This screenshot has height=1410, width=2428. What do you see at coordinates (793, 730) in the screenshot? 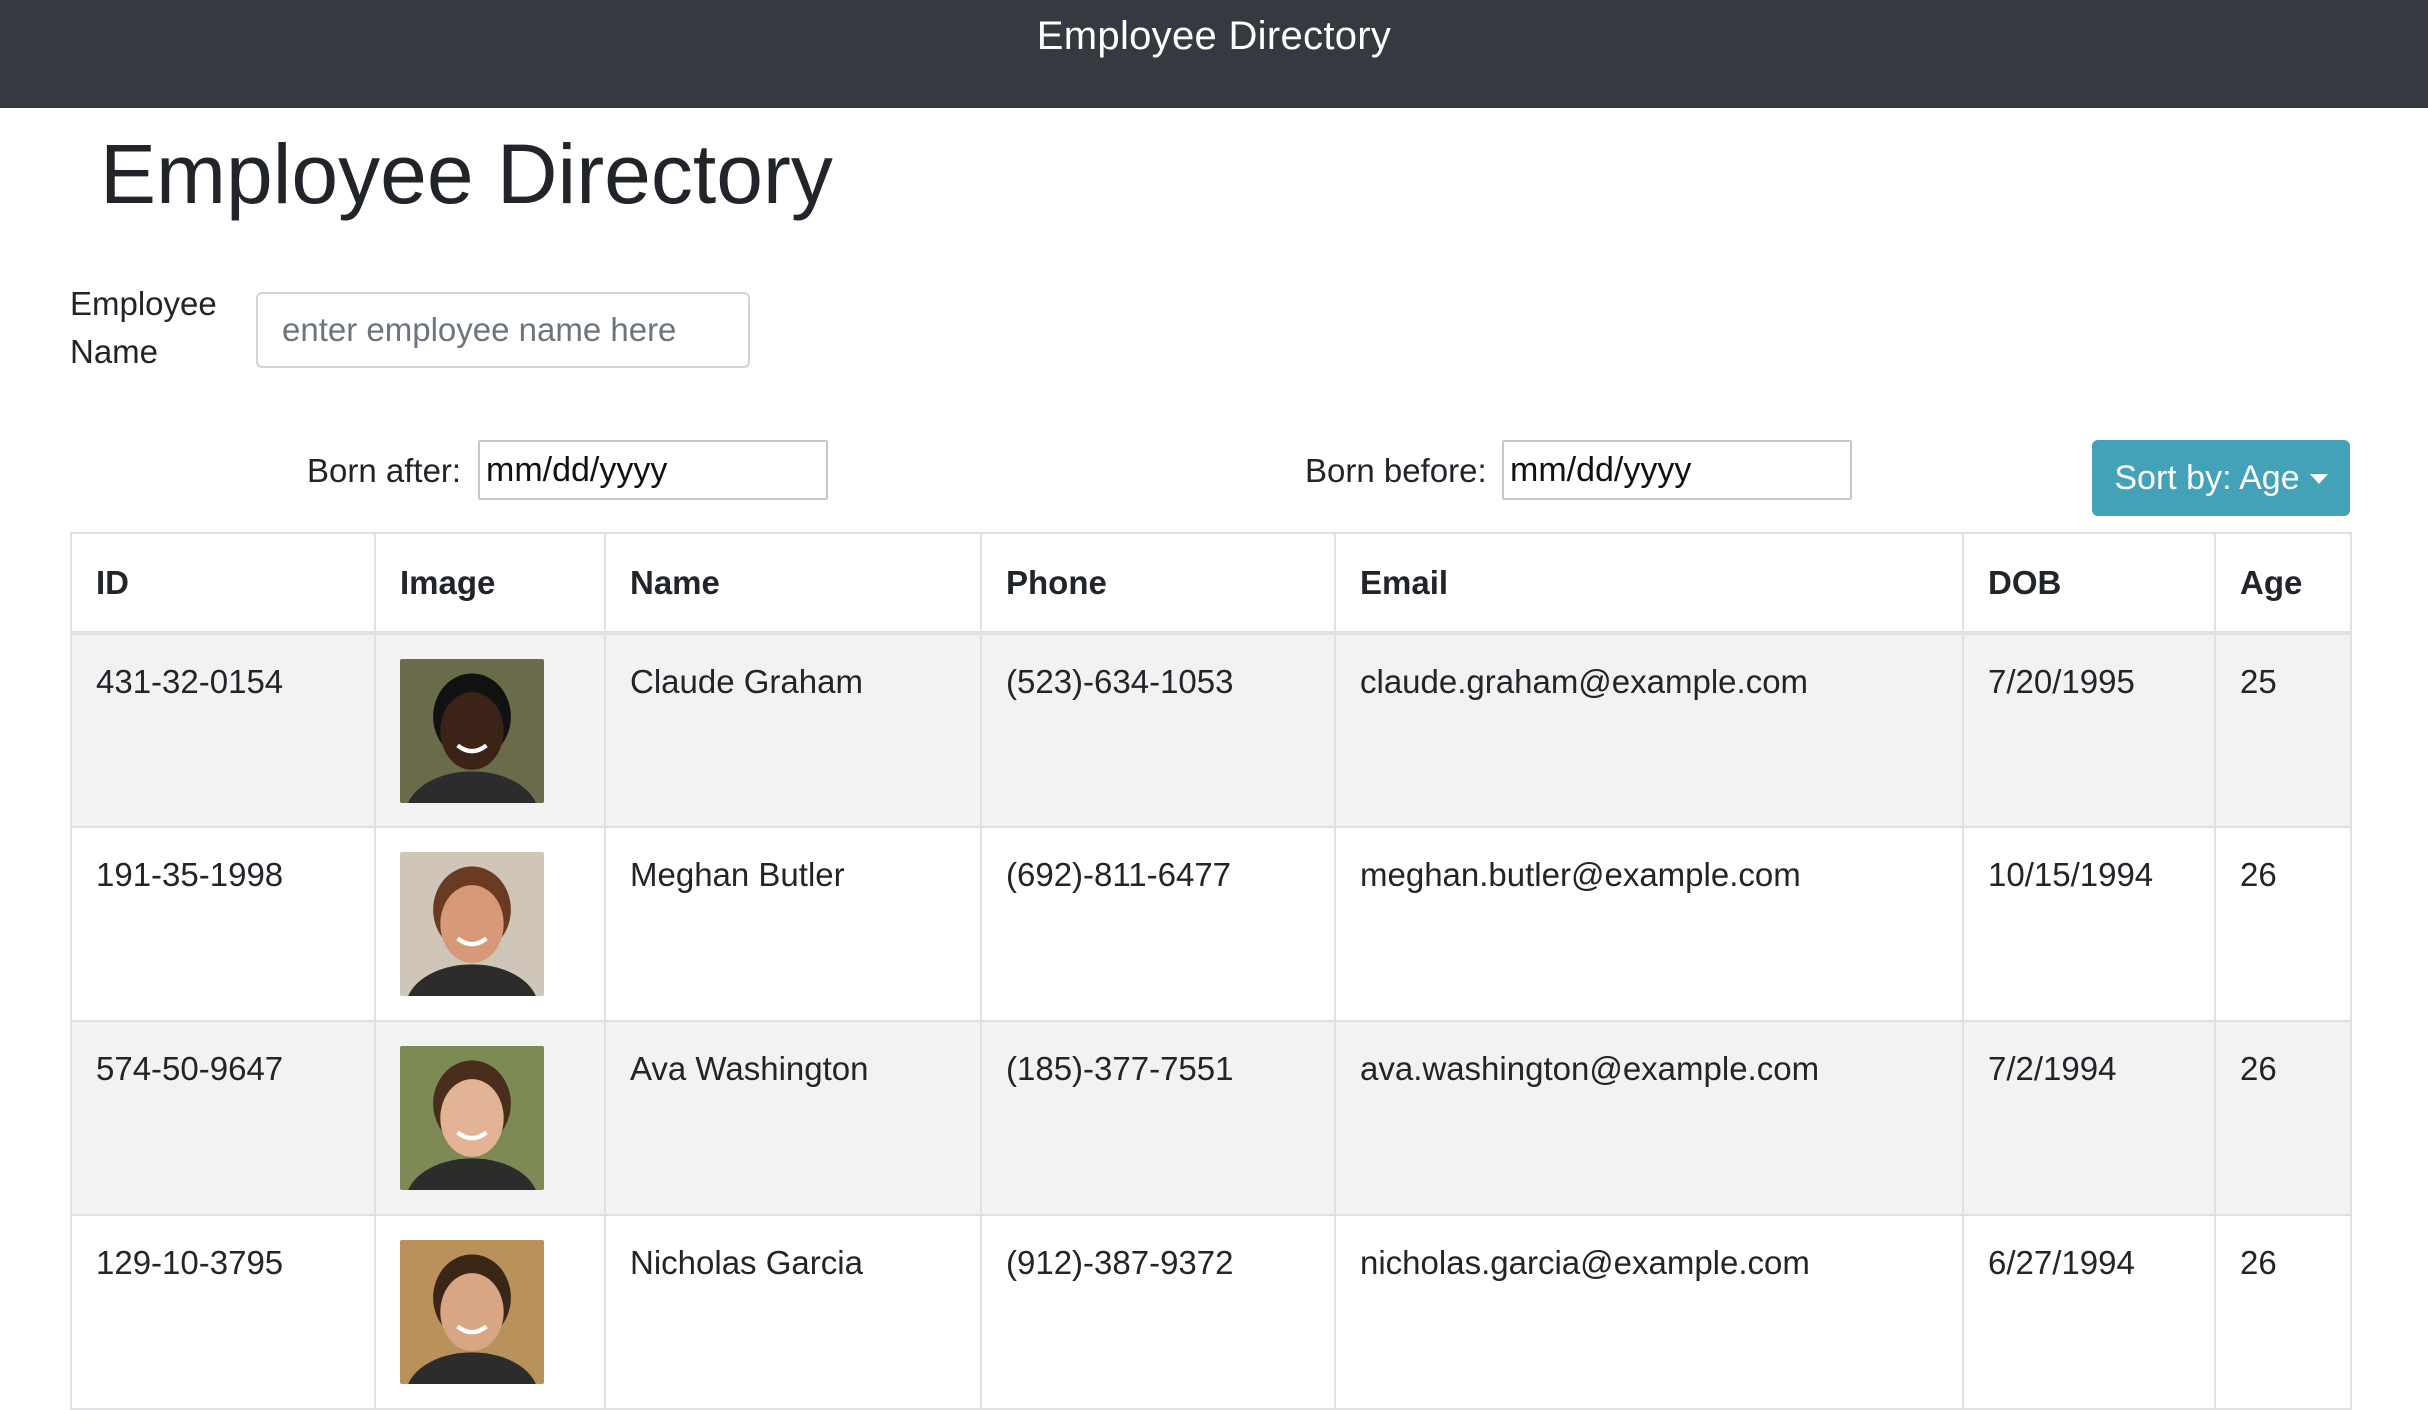
I see `cell-name: Claude Graham` at bounding box center [793, 730].